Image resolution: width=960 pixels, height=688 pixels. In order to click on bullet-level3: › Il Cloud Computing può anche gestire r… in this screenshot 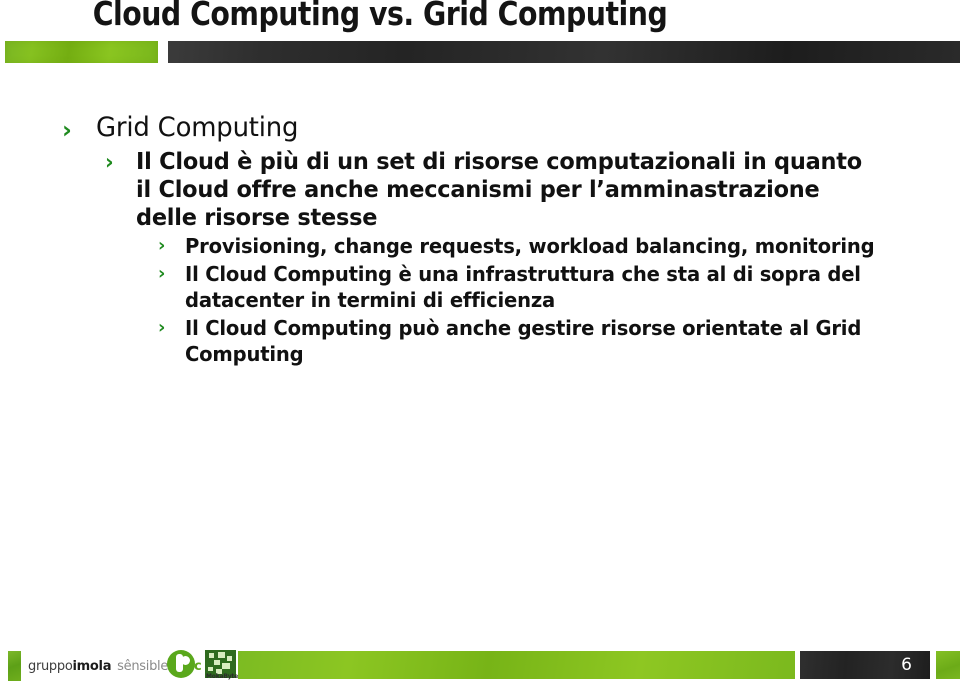, I will do `click(553, 341)`.